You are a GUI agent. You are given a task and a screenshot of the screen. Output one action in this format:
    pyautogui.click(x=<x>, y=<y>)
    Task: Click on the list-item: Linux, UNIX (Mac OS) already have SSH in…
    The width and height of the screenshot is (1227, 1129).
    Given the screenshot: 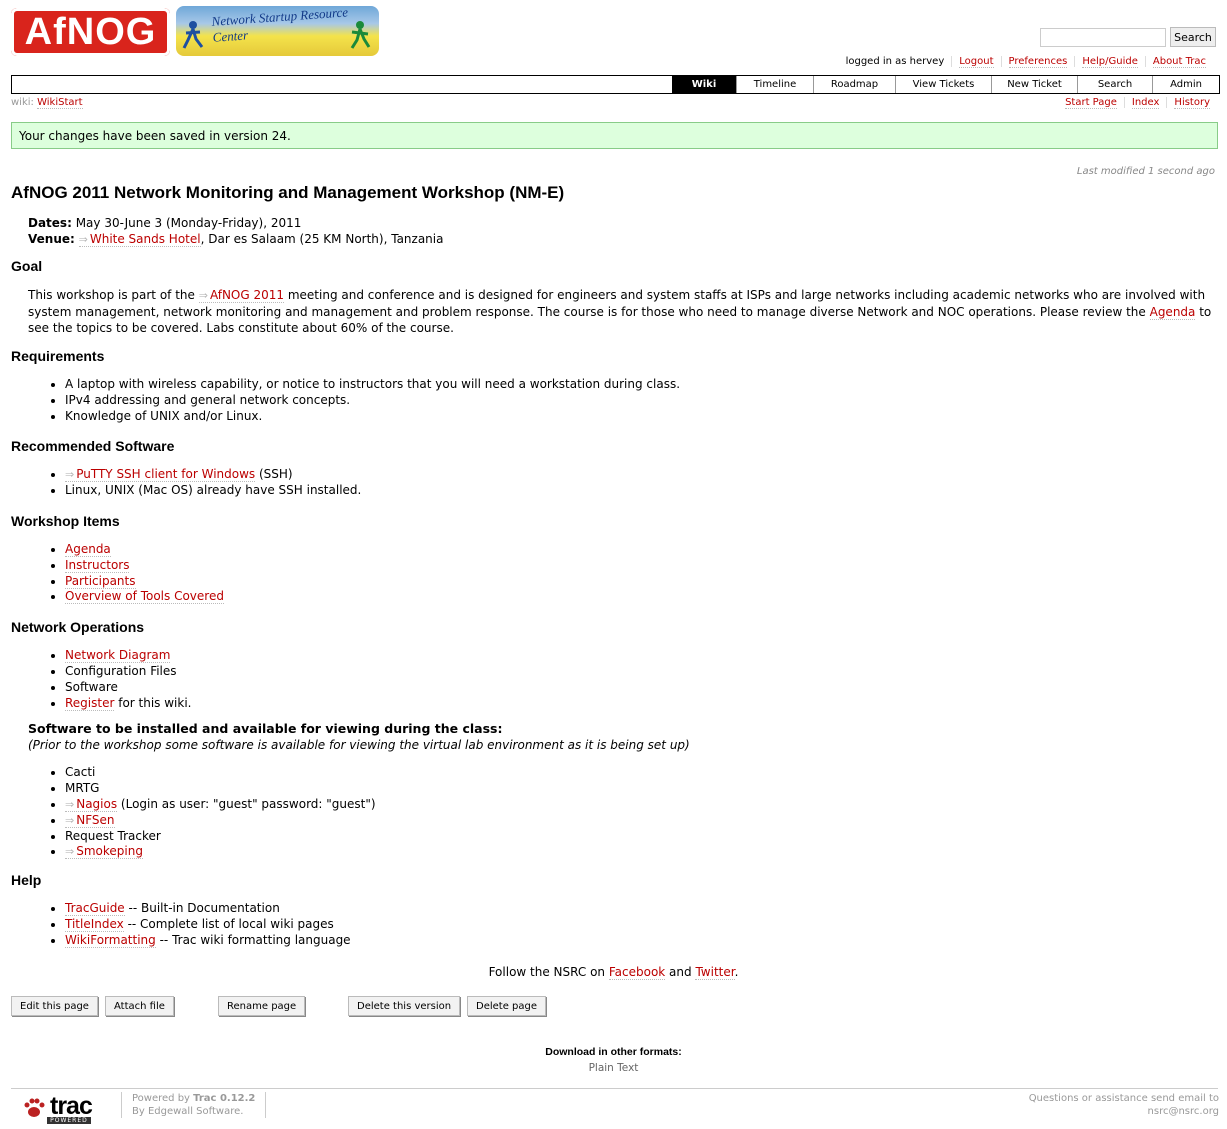 What is the action you would take?
    pyautogui.click(x=643, y=491)
    